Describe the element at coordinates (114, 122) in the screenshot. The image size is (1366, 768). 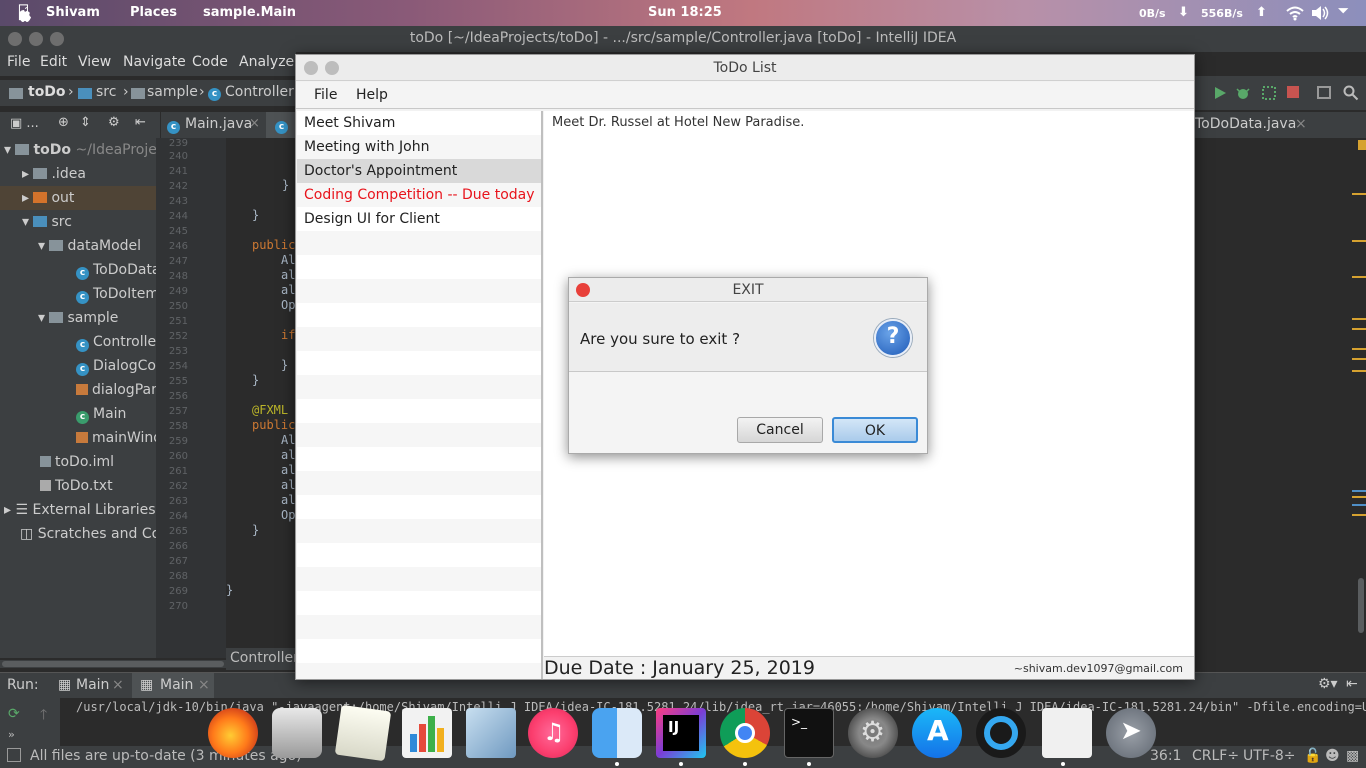
I see `gear-icon: ⚙` at that location.